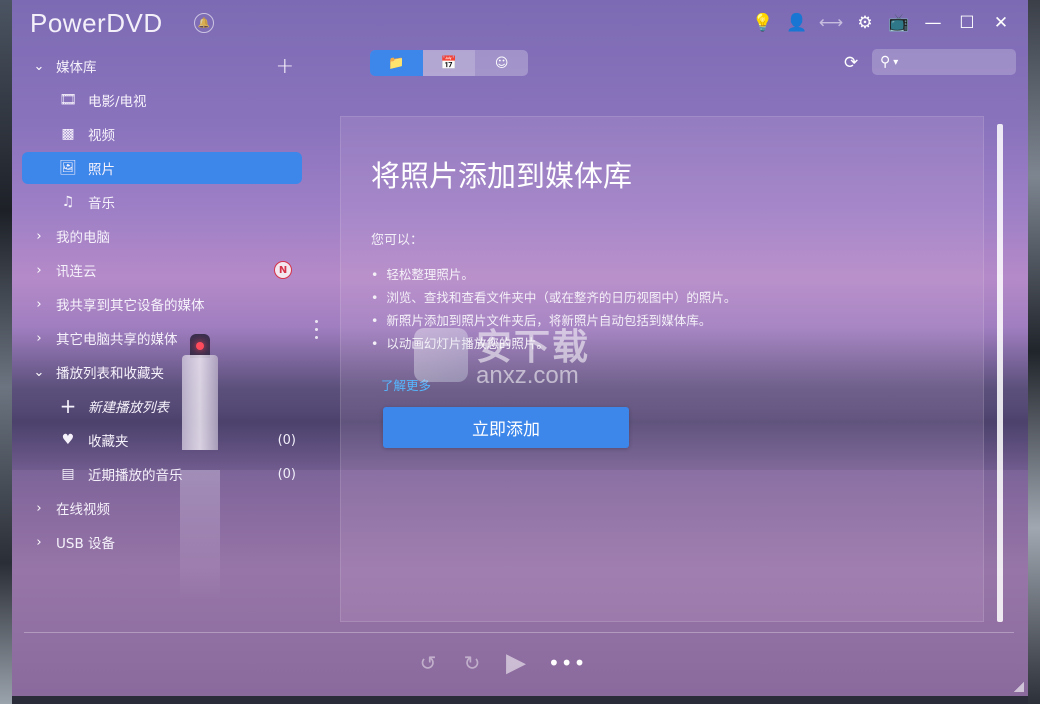 This screenshot has height=704, width=1040. Describe the element at coordinates (83, 238) in the screenshot. I see `sidebar-item-label: 我的电脑` at that location.